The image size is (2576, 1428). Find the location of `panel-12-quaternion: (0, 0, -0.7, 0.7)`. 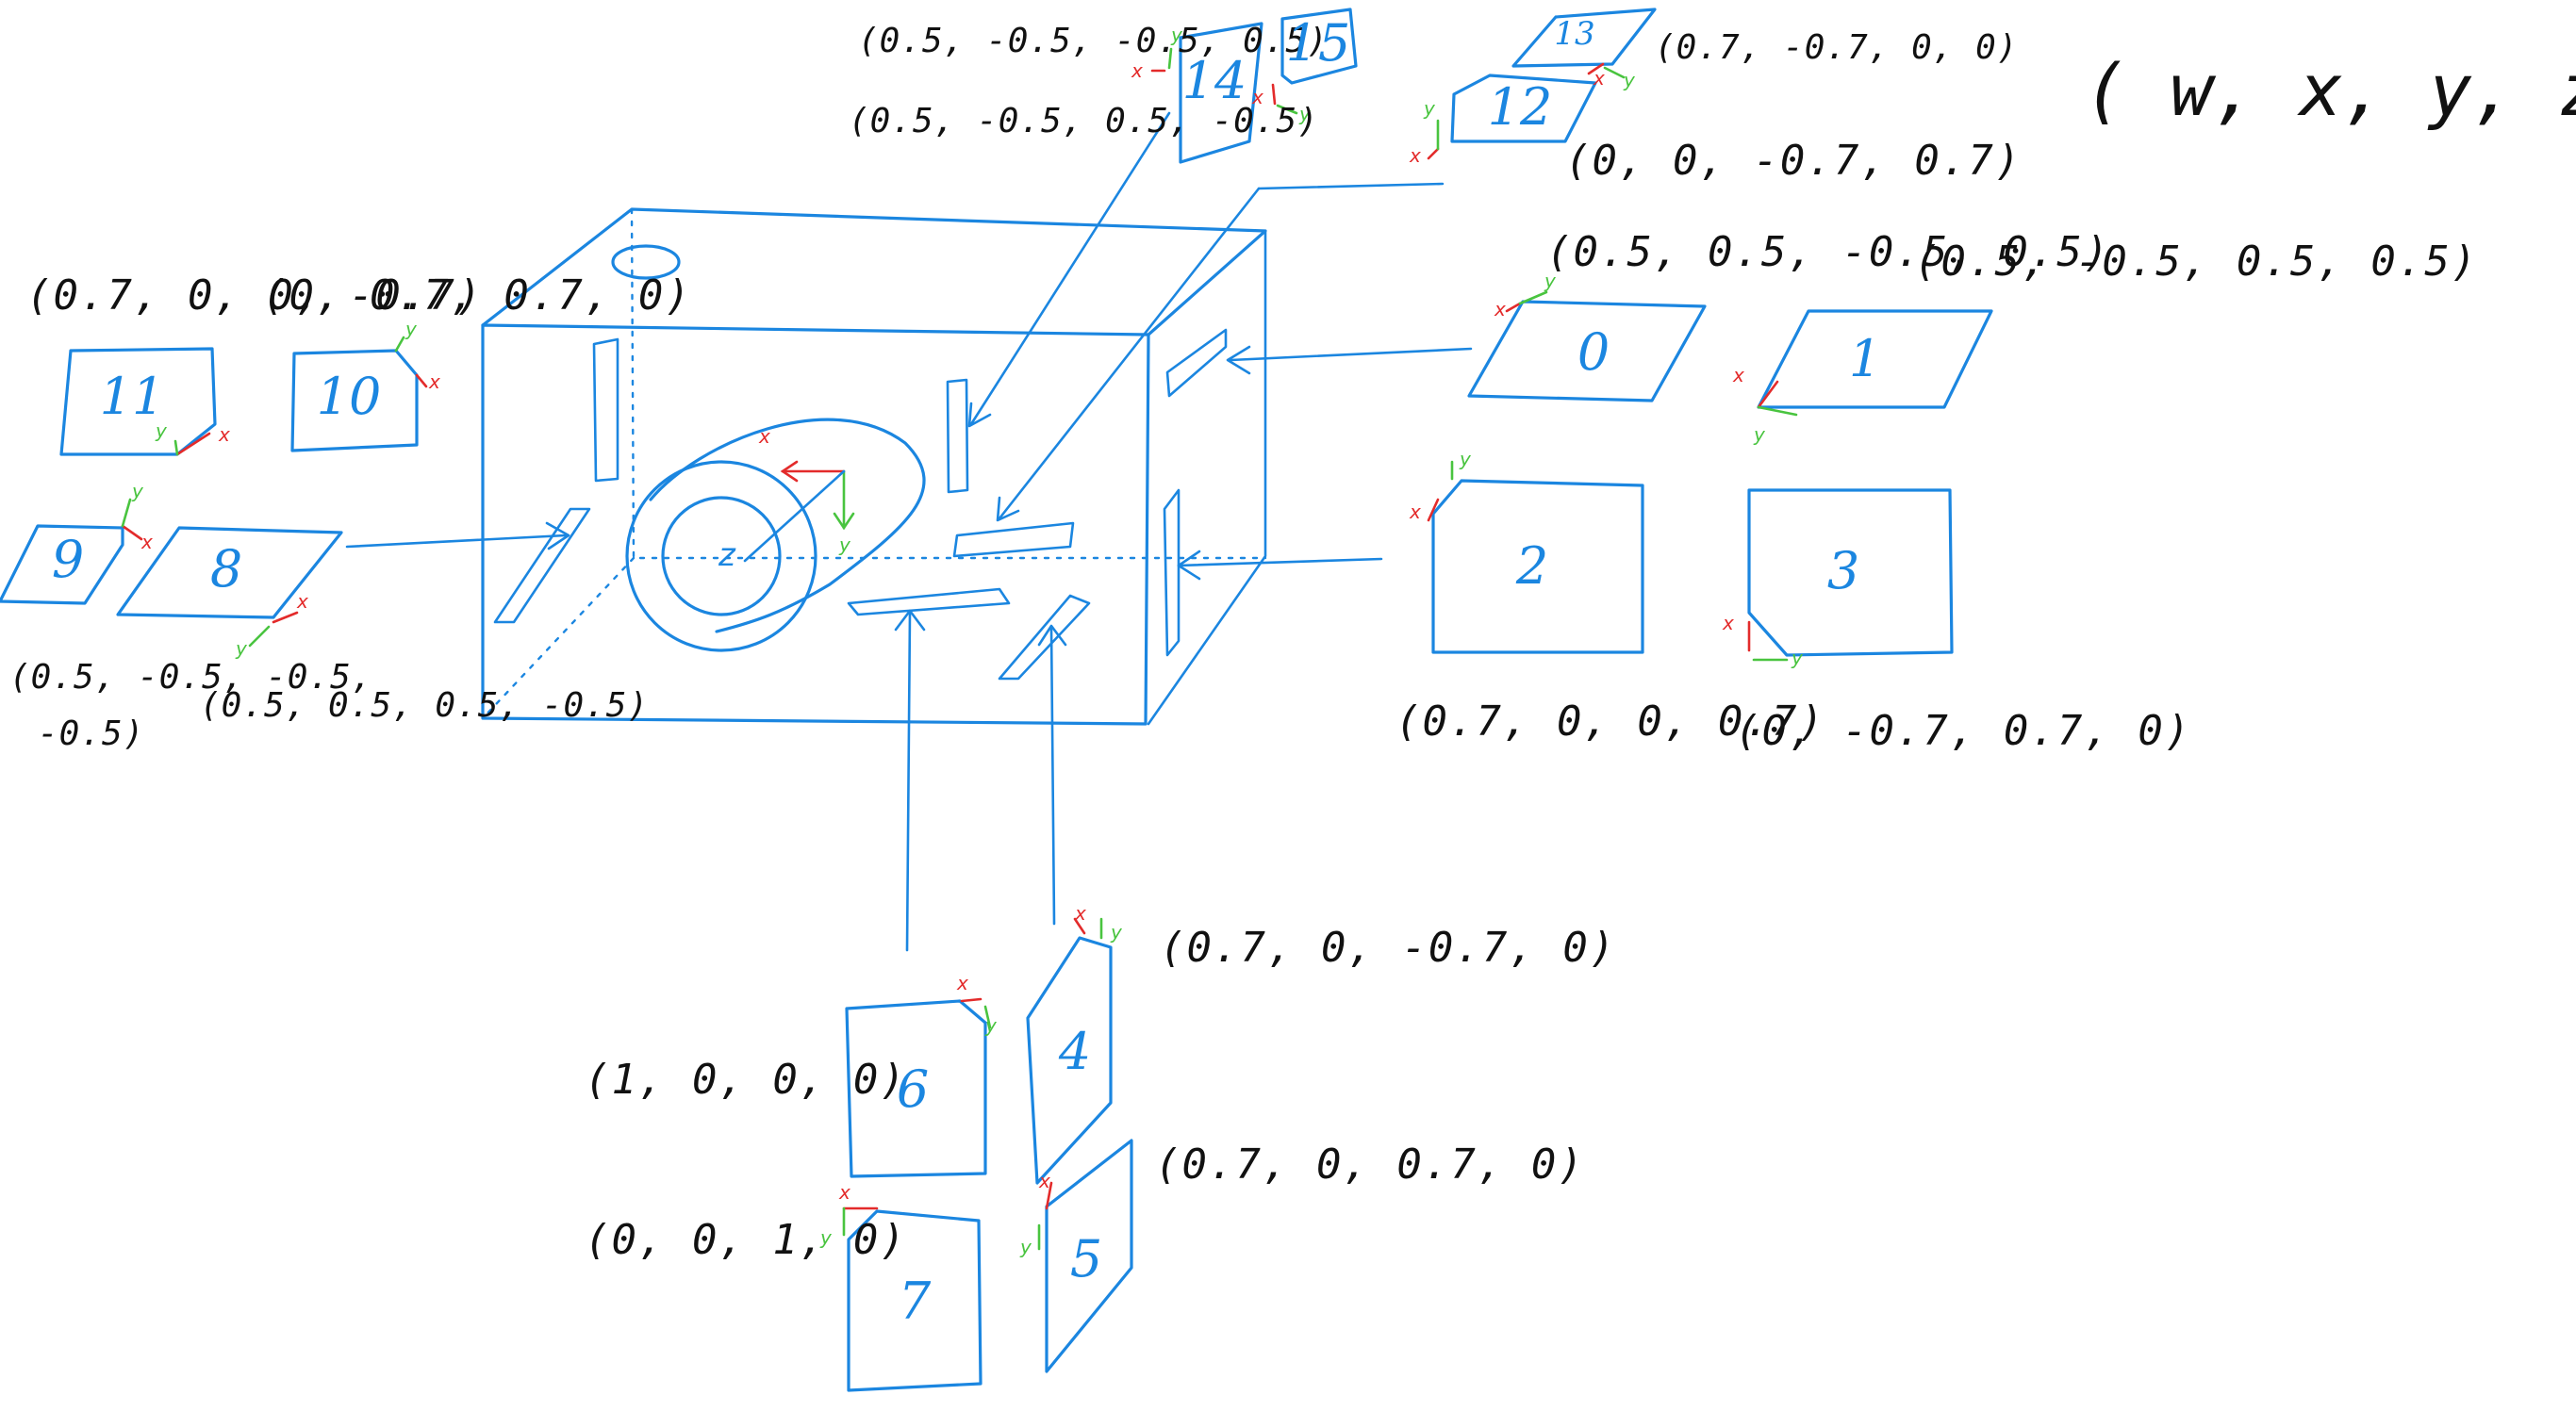

panel-12-quaternion: (0, 0, -0.7, 0.7) is located at coordinates (1793, 161).